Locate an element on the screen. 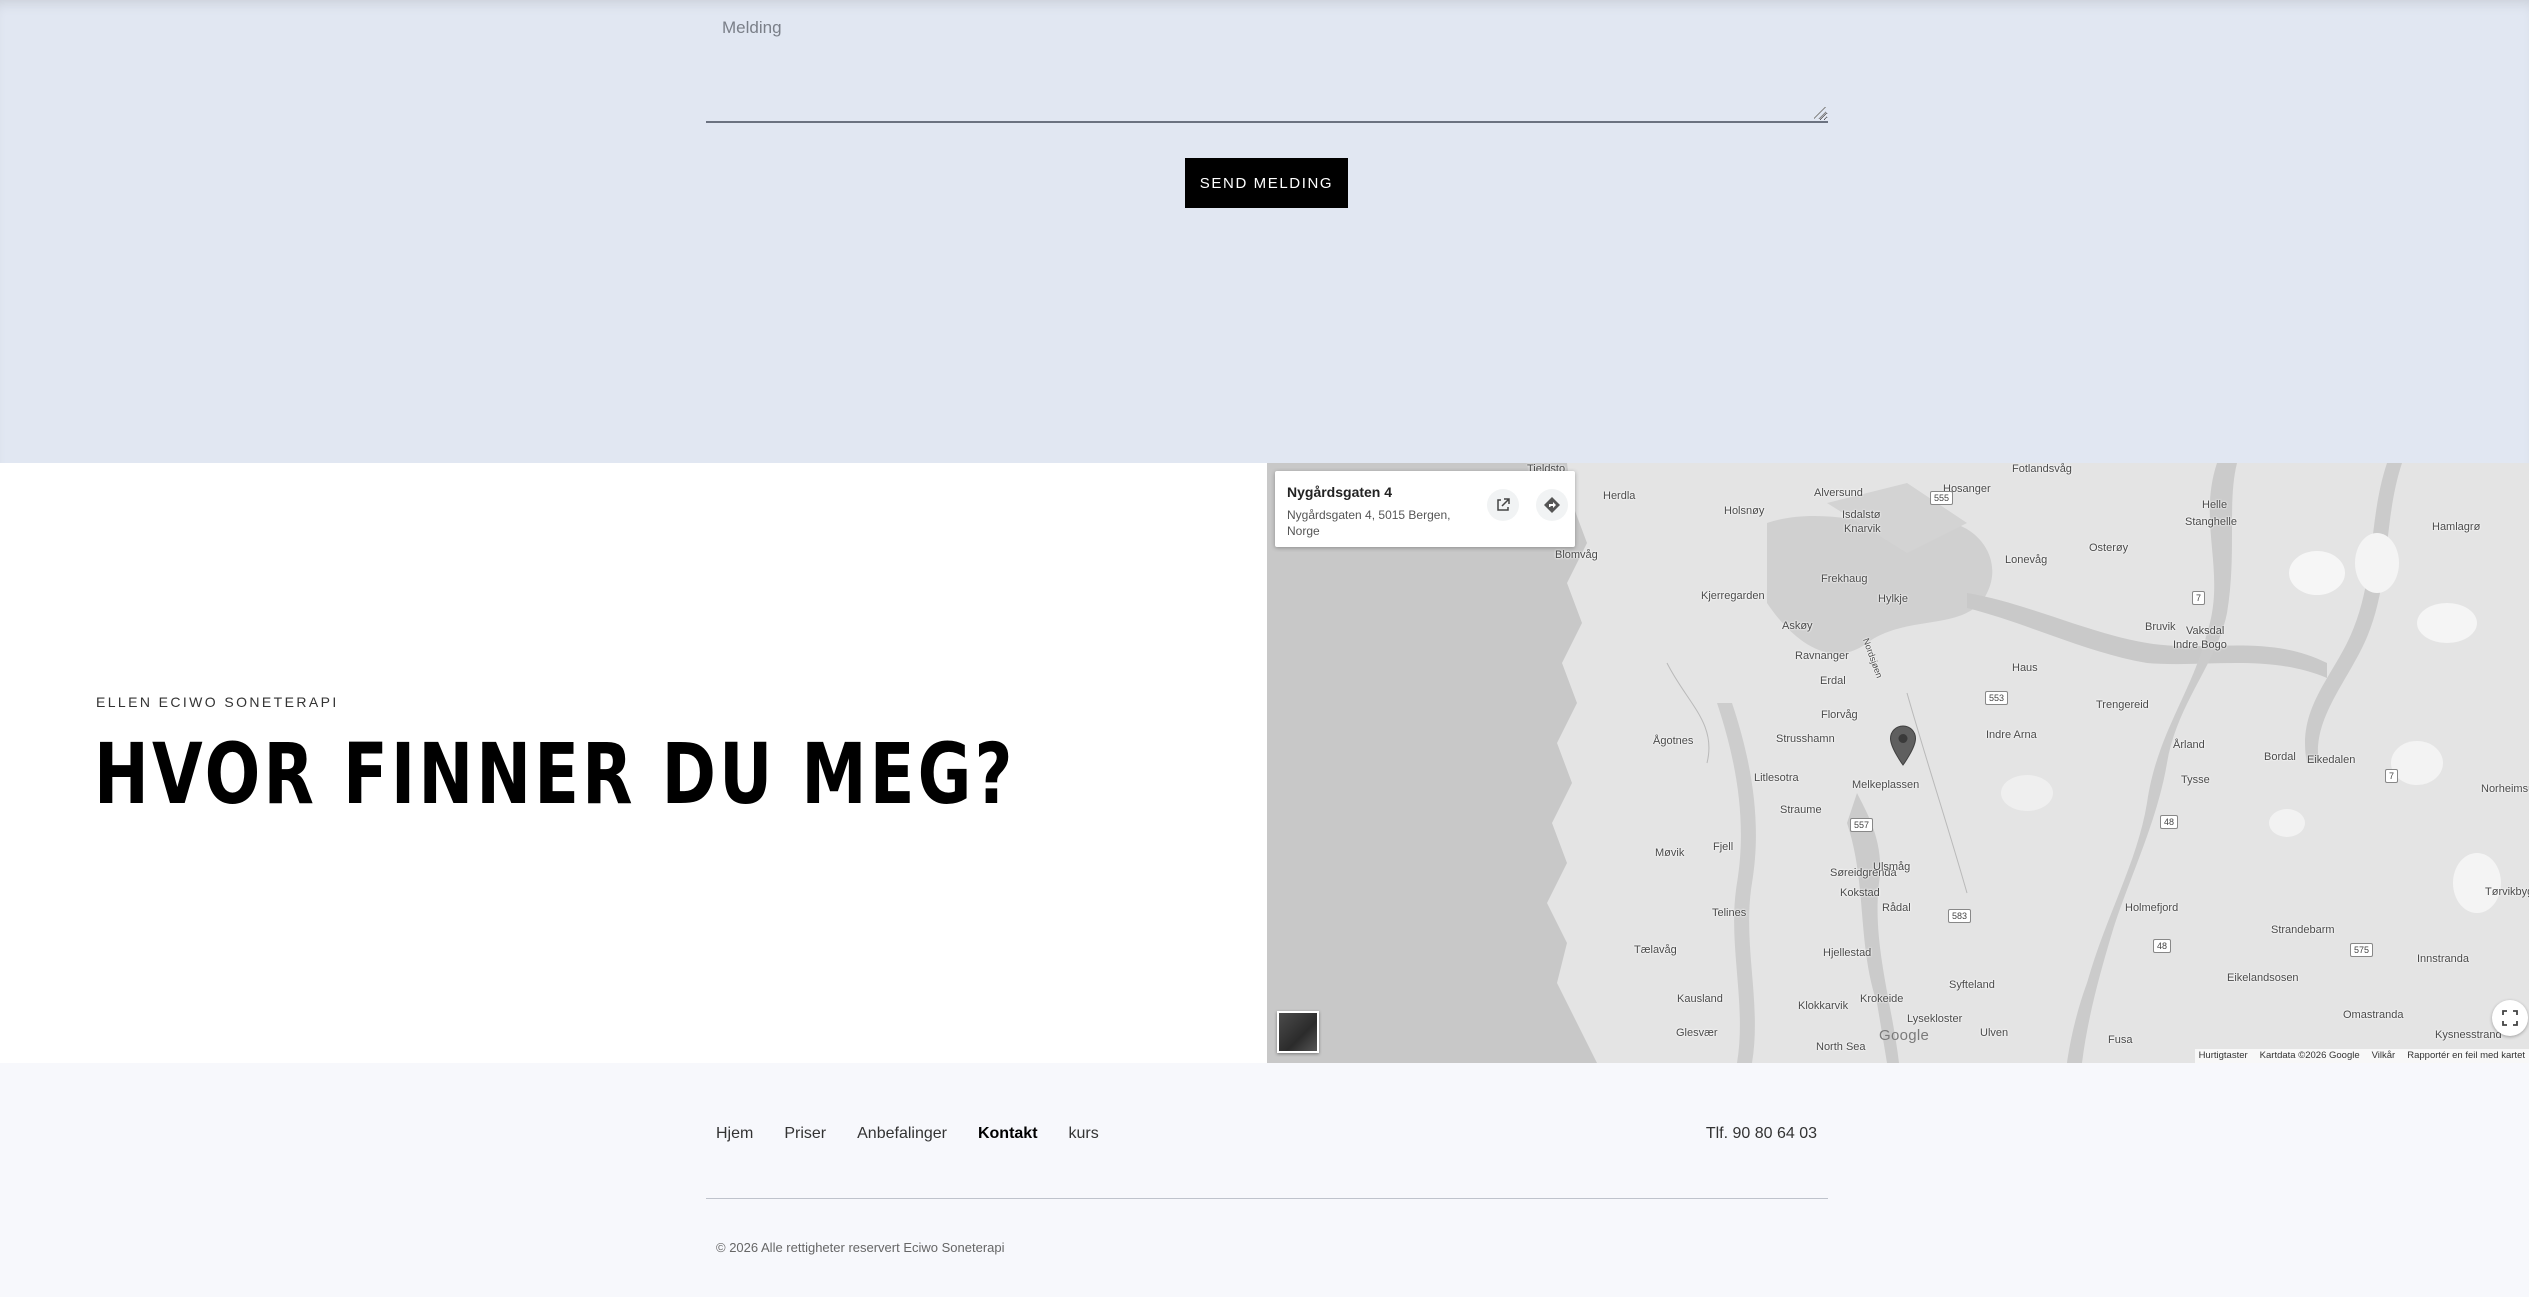  map-place-label: Rådal is located at coordinates (1896, 908).